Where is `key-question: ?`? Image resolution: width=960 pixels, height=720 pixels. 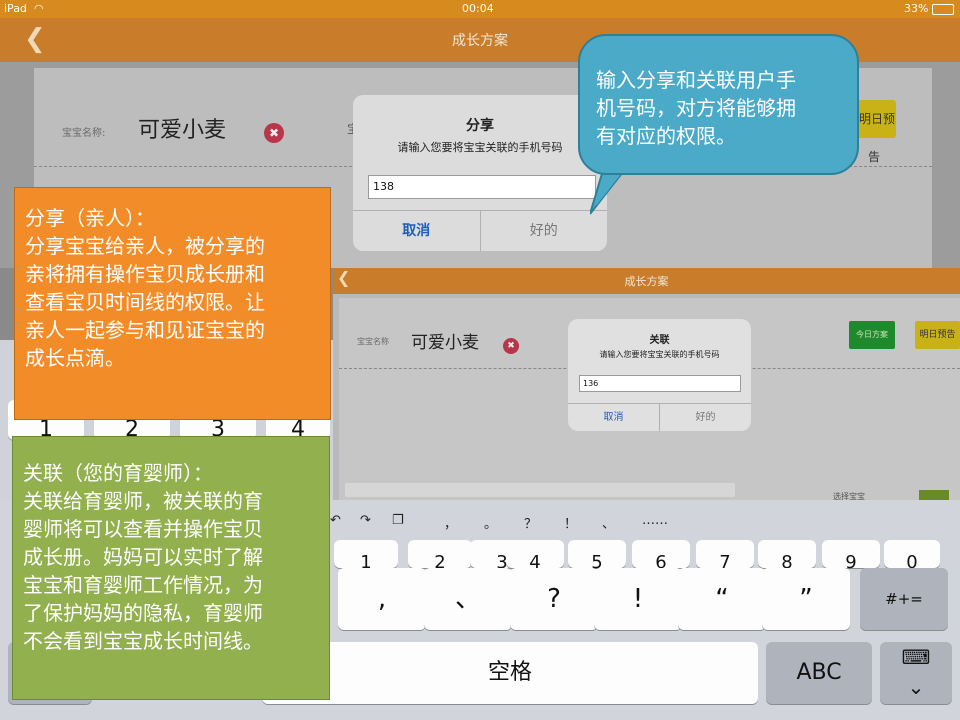 key-question: ? is located at coordinates (554, 599).